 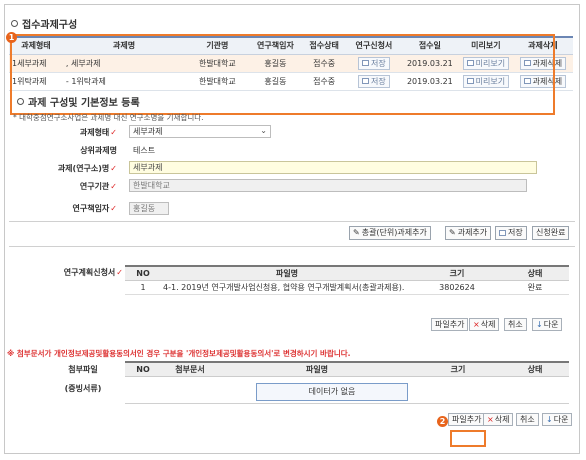 What do you see at coordinates (83, 168) in the screenshot?
I see `label-text: 과제(연구소)명` at bounding box center [83, 168].